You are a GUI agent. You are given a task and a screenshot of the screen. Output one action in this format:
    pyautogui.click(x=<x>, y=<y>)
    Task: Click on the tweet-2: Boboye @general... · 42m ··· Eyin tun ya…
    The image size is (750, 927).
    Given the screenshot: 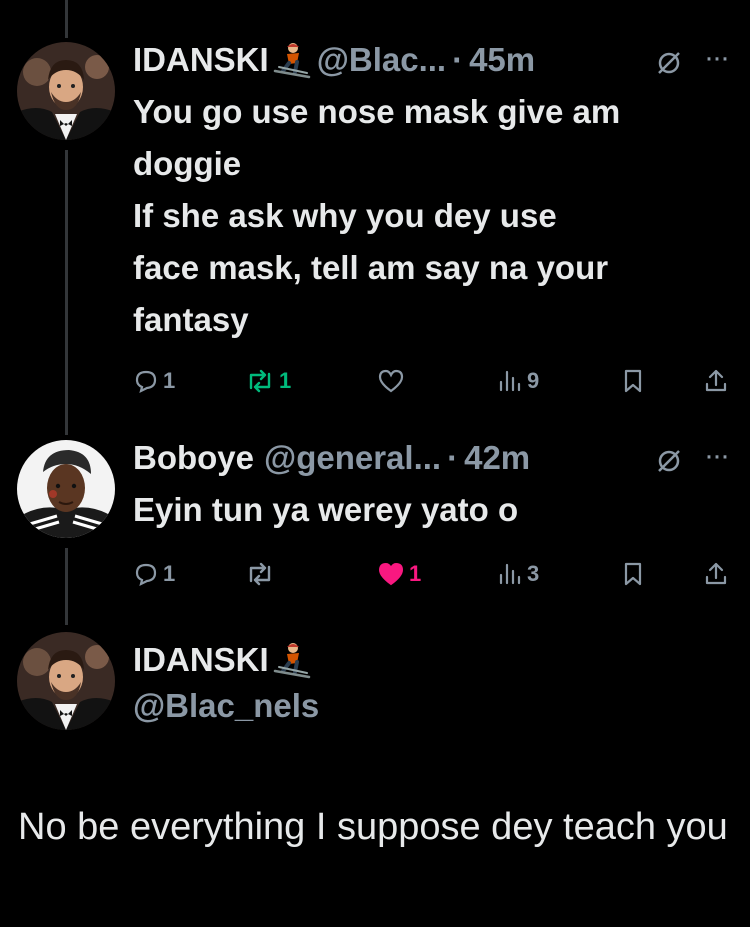 What is the action you would take?
    pyautogui.click(x=441, y=484)
    